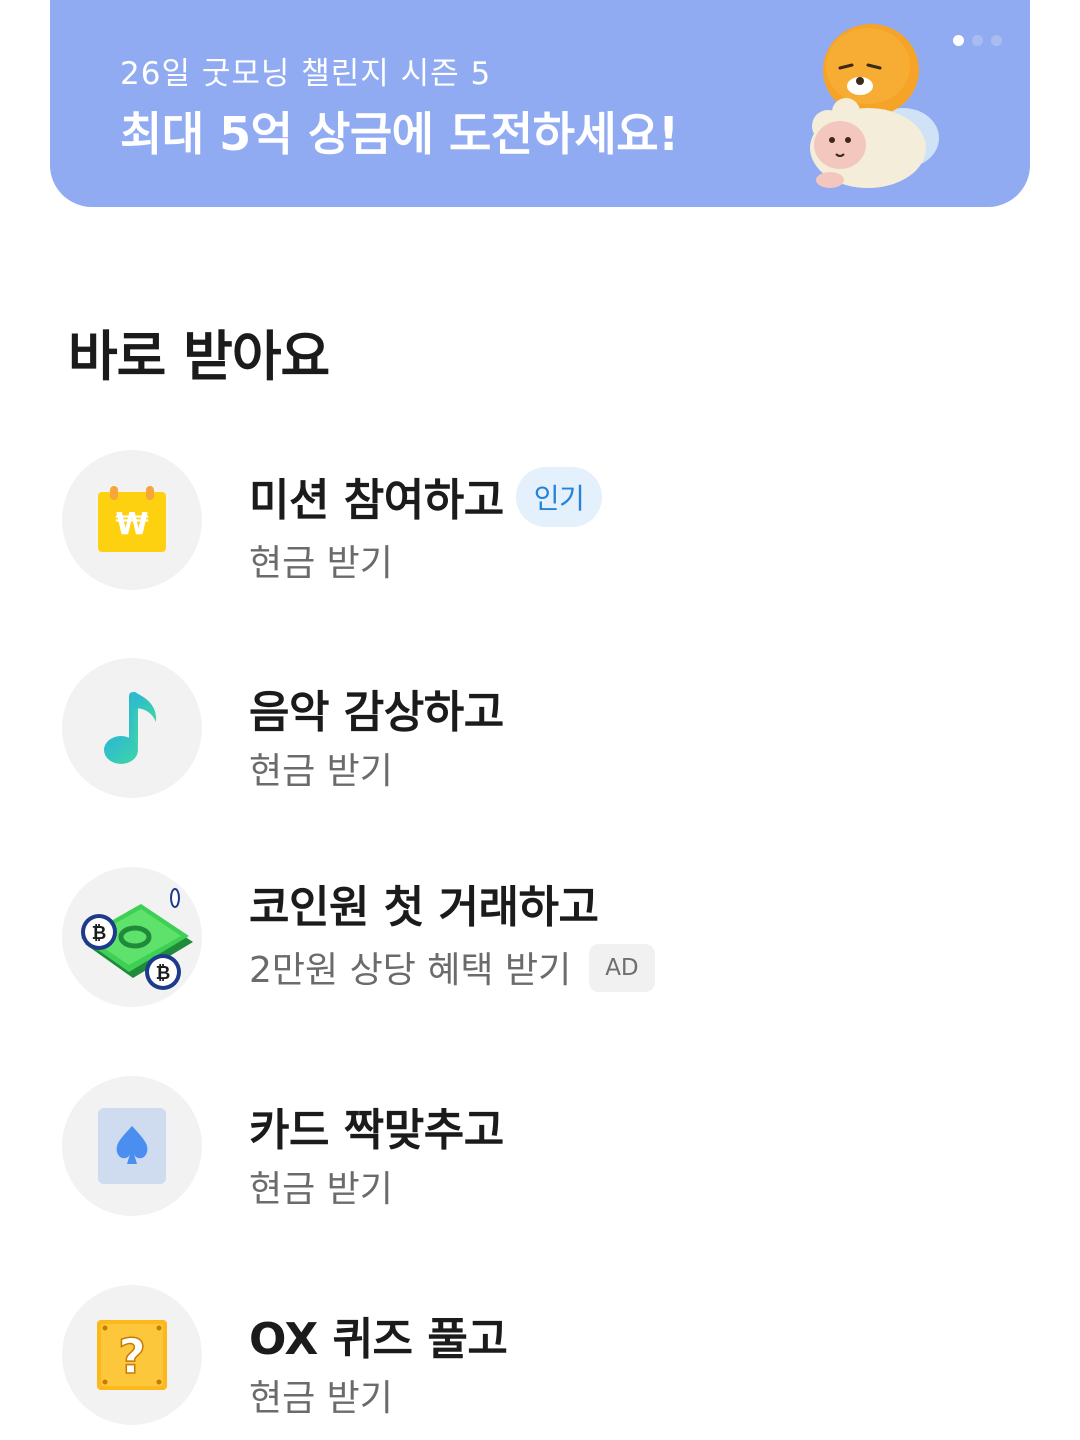  What do you see at coordinates (399, 134) in the screenshot?
I see `banner-title: 최대 5억 상금에 도전하세요!` at bounding box center [399, 134].